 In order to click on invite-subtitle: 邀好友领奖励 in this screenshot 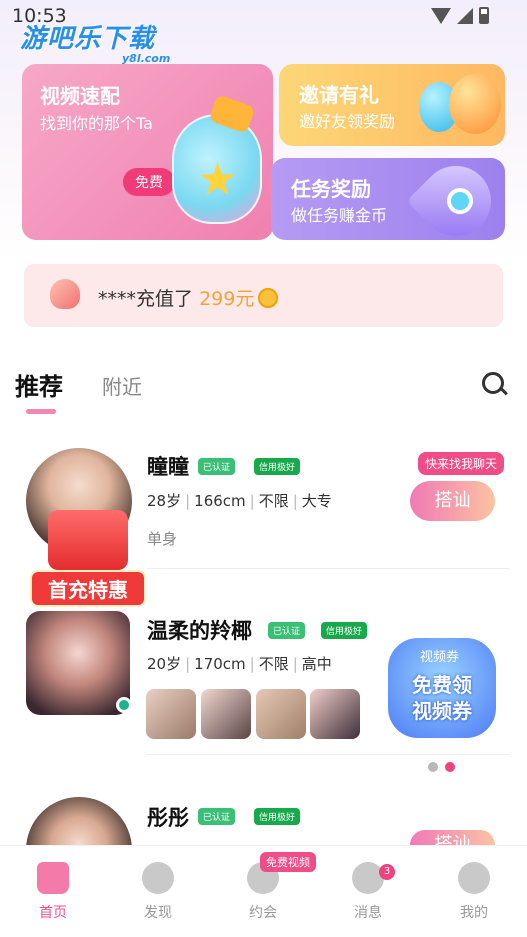, I will do `click(347, 121)`.